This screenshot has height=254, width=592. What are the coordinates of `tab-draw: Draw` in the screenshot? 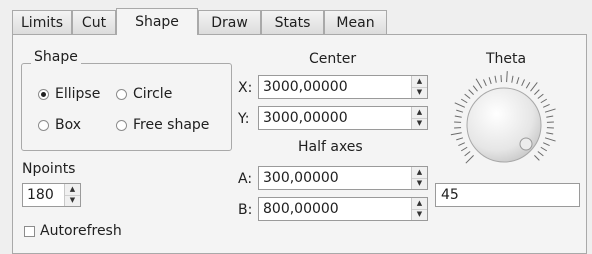 It's located at (229, 22).